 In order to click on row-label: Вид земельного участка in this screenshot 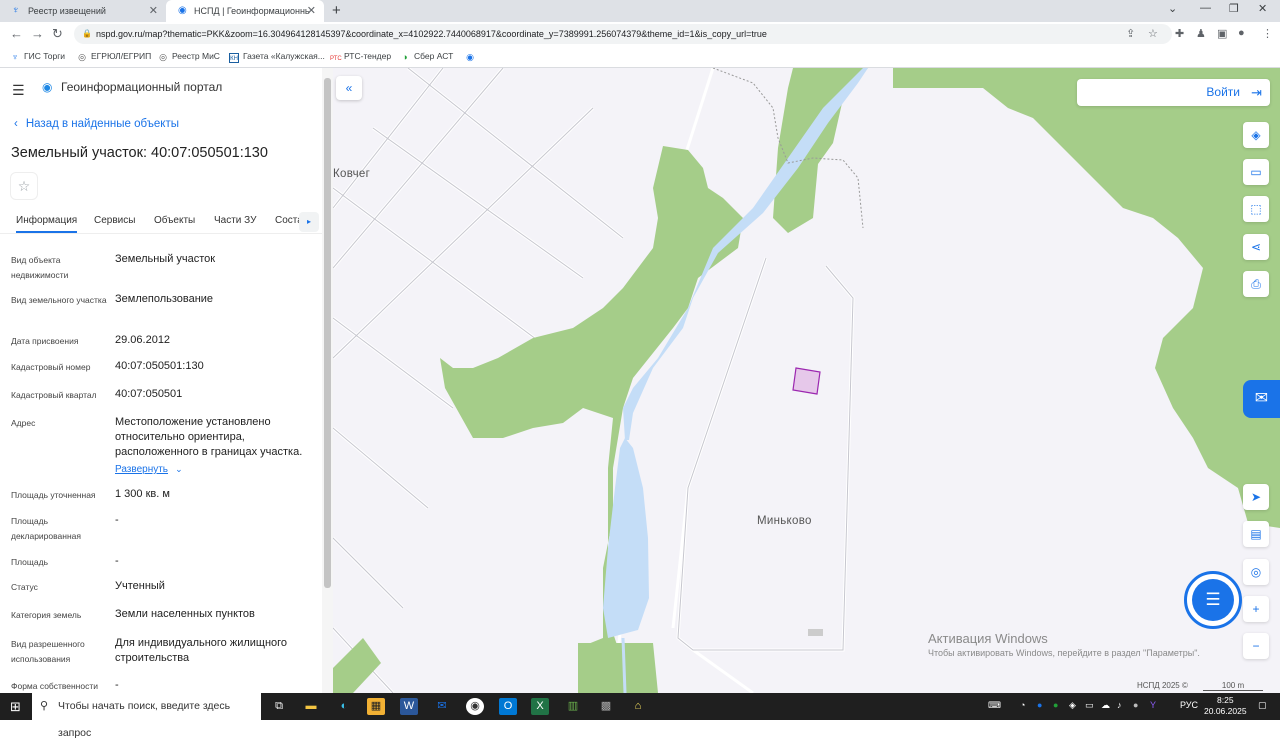, I will do `click(59, 300)`.